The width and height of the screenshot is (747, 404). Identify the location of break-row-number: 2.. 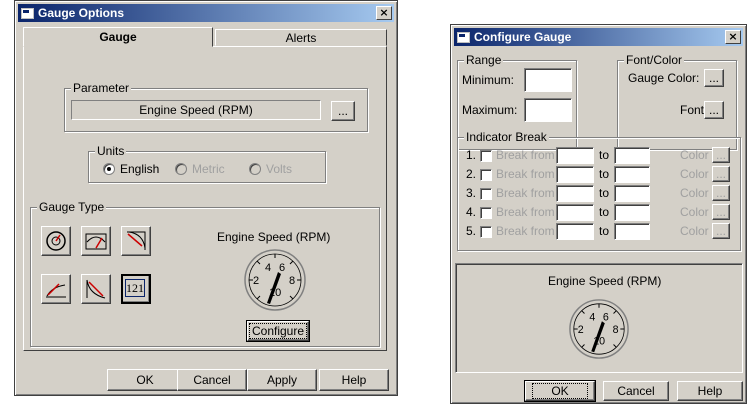
(471, 174).